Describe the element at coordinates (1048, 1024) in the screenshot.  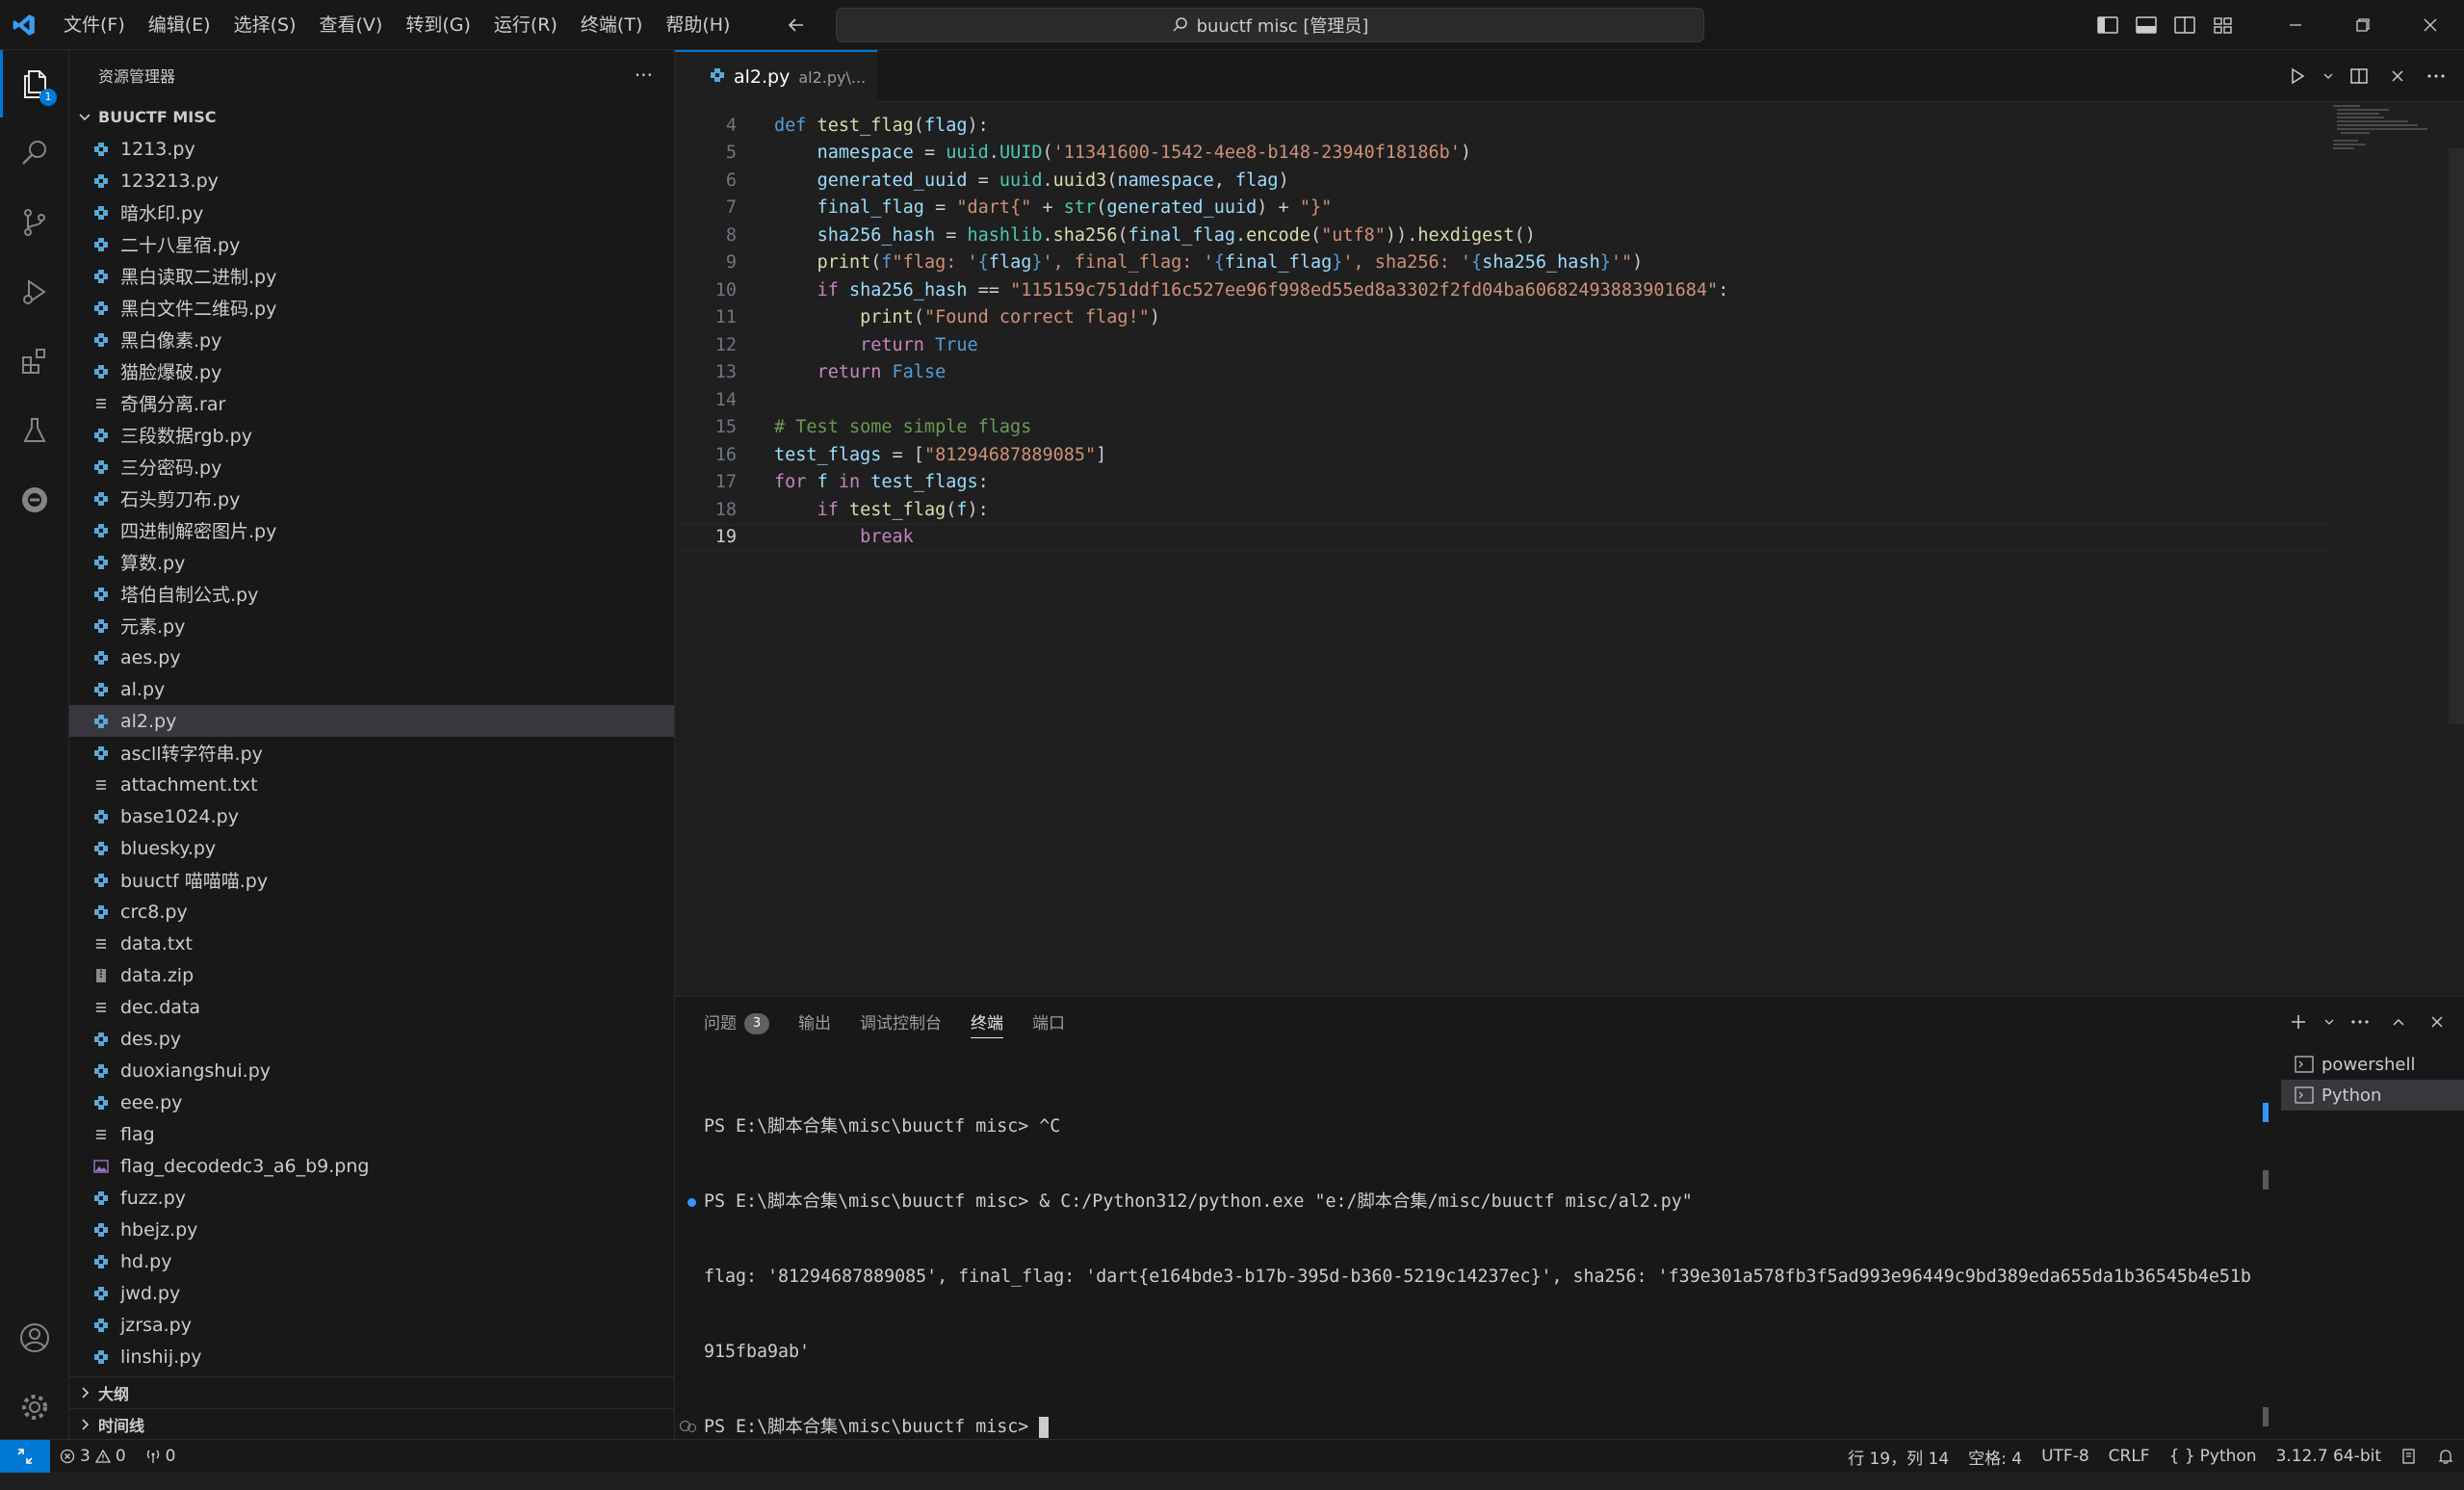
I see `tab-ports: 端口` at that location.